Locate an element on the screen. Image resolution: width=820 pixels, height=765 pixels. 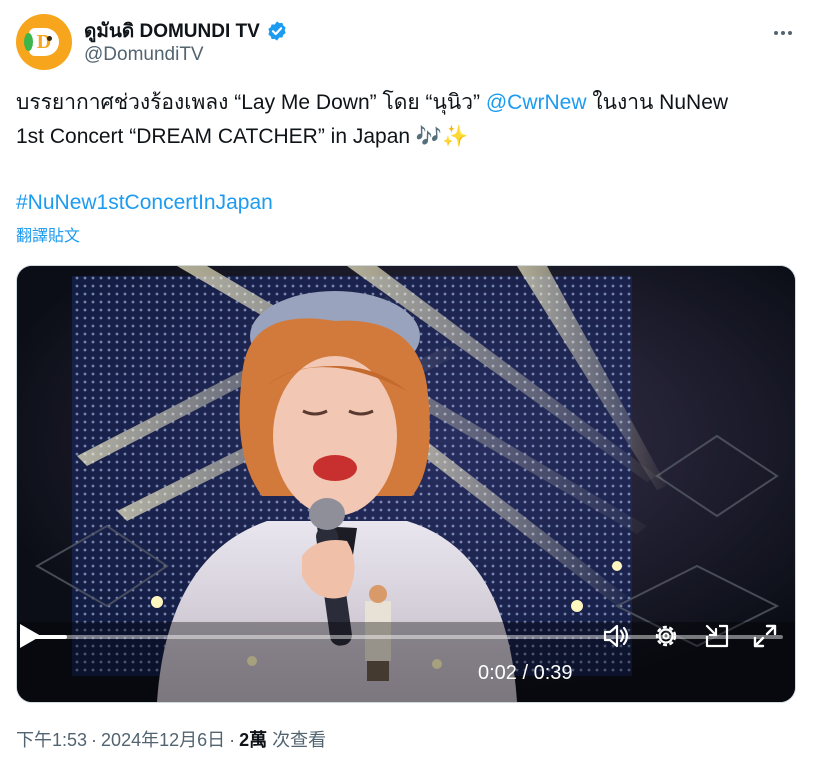
play-icon is located at coordinates (30, 636).